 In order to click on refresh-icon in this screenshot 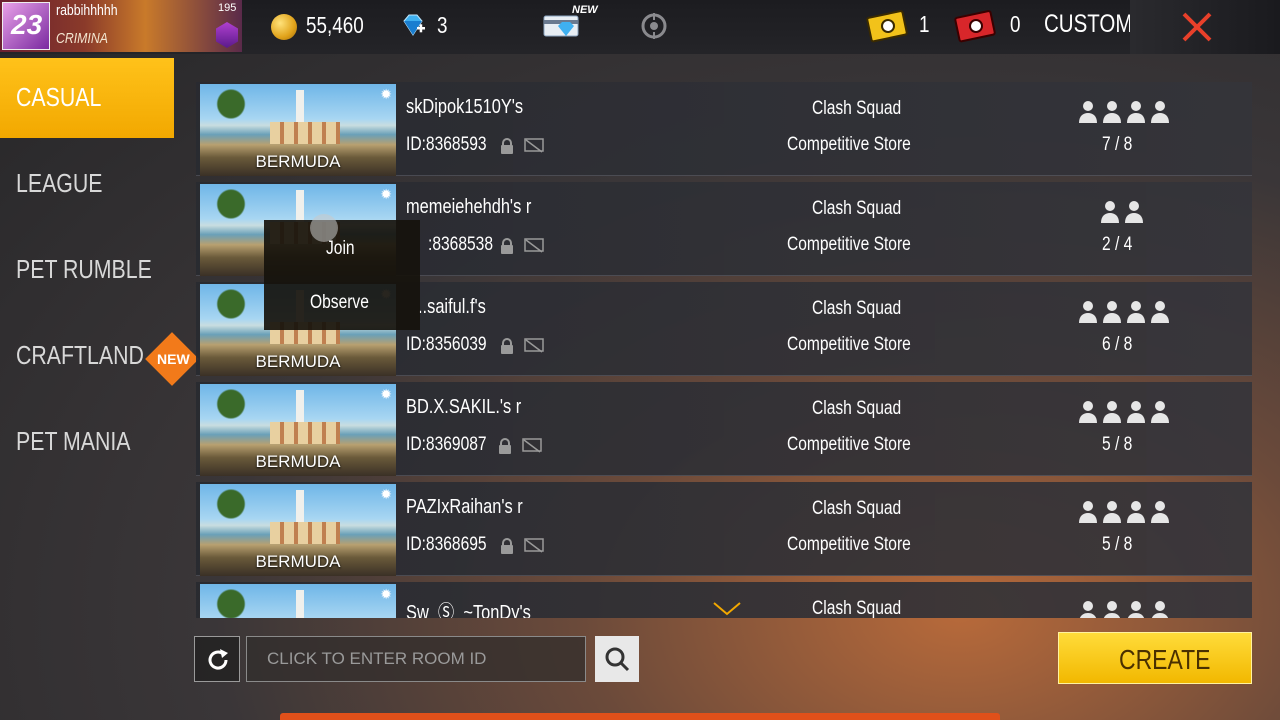, I will do `click(218, 659)`.